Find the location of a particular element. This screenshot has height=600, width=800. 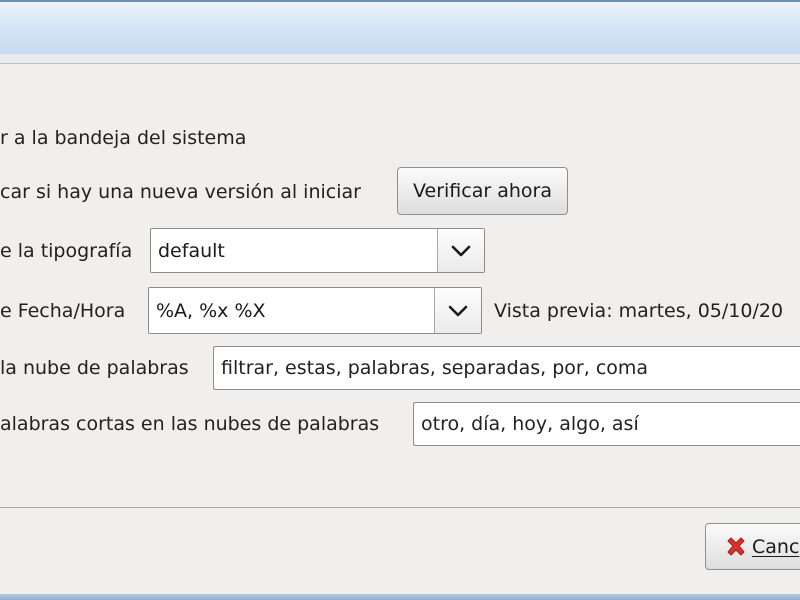

datetime-format-combo: %A, %x %X is located at coordinates (315, 310).